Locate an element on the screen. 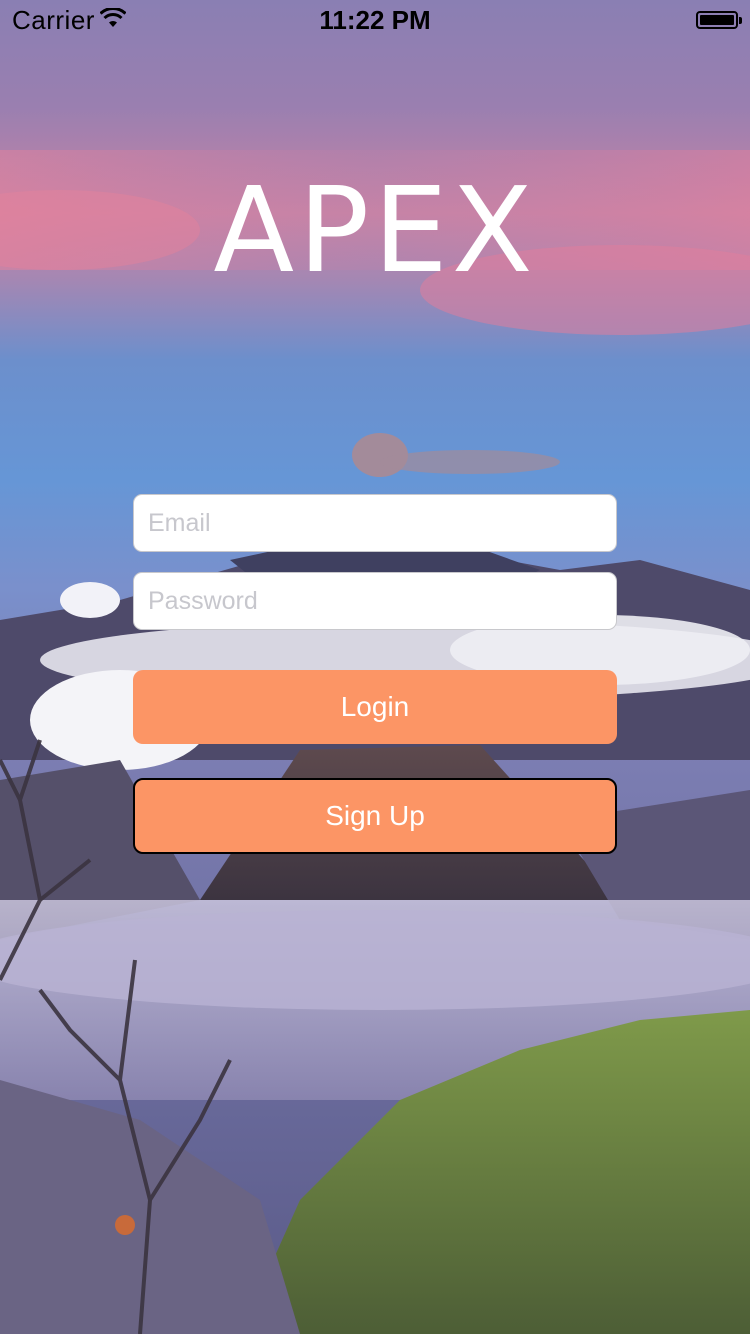 The image size is (750, 1334). status-time: 11:22 PM is located at coordinates (375, 20).